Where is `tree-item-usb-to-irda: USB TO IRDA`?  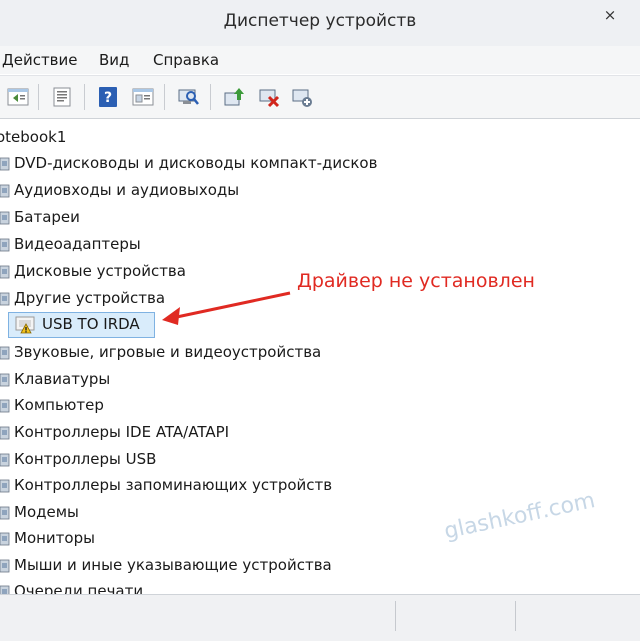
tree-item-usb-to-irda: USB TO IRDA is located at coordinates (81, 325).